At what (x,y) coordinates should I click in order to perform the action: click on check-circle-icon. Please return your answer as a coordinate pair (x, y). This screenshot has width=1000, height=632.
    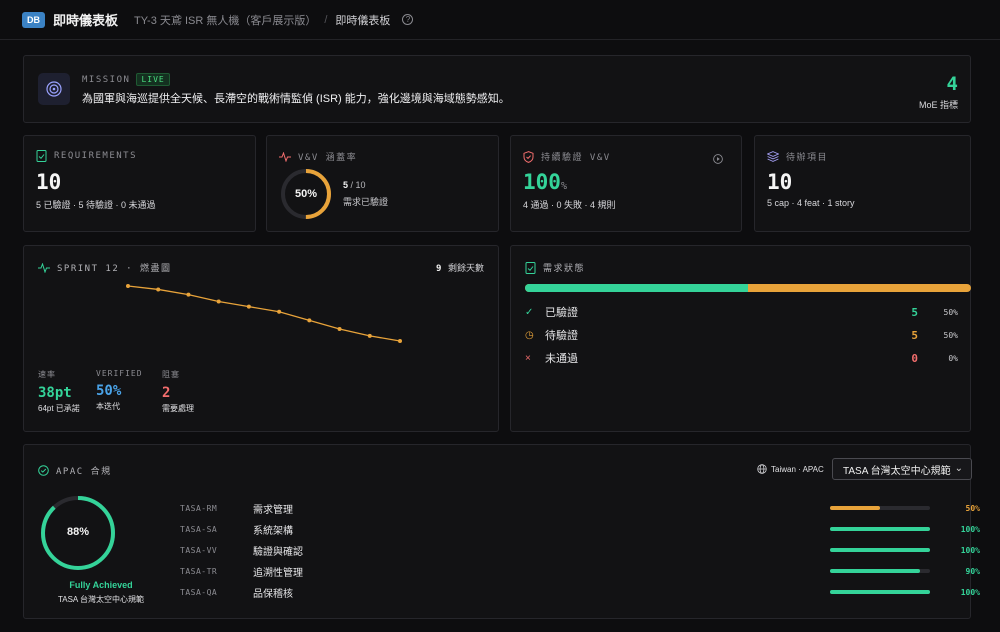
    Looking at the image, I should click on (43, 470).